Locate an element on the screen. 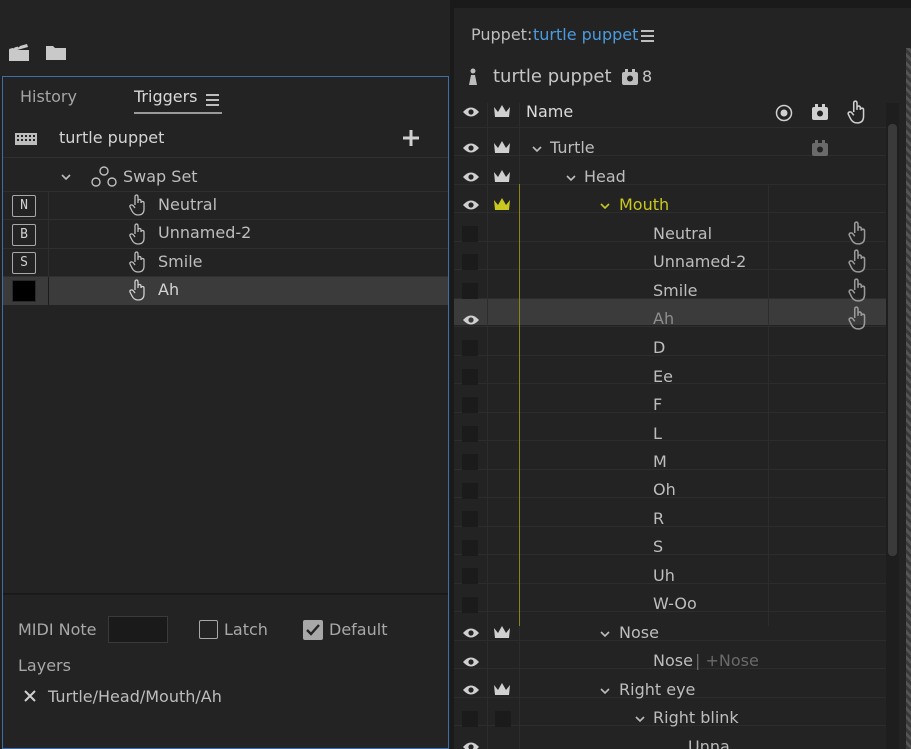 This screenshot has width=911, height=749. tree-node-label: D is located at coordinates (659, 347).